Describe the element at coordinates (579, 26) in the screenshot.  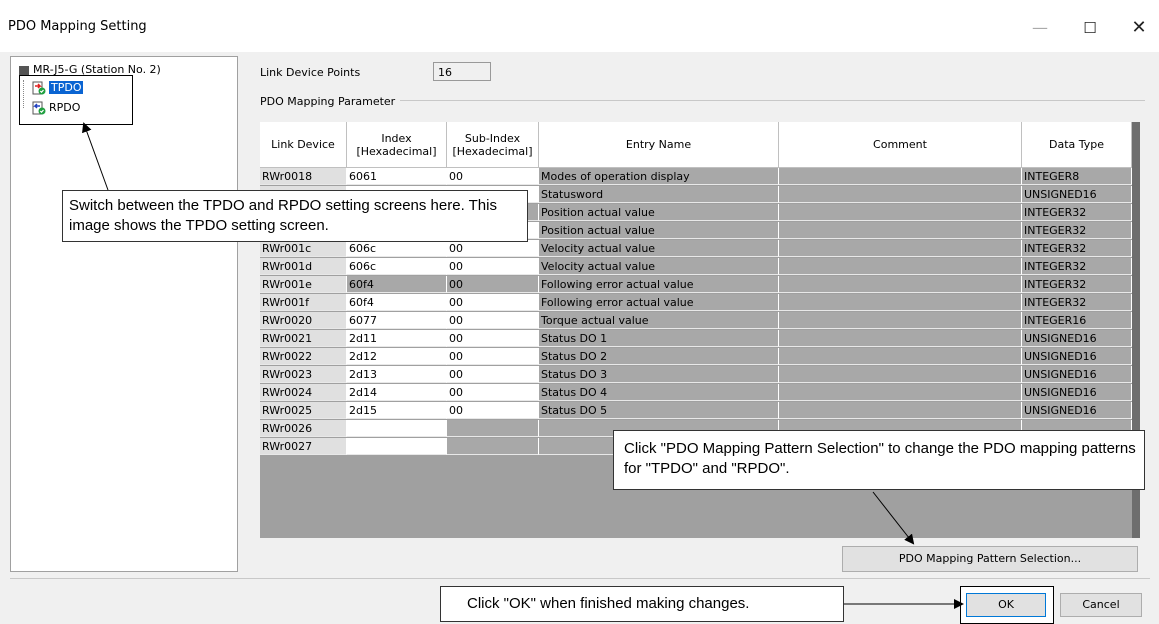
I see `title-bar: PDO Mapping Setting — ☐ ✕` at that location.